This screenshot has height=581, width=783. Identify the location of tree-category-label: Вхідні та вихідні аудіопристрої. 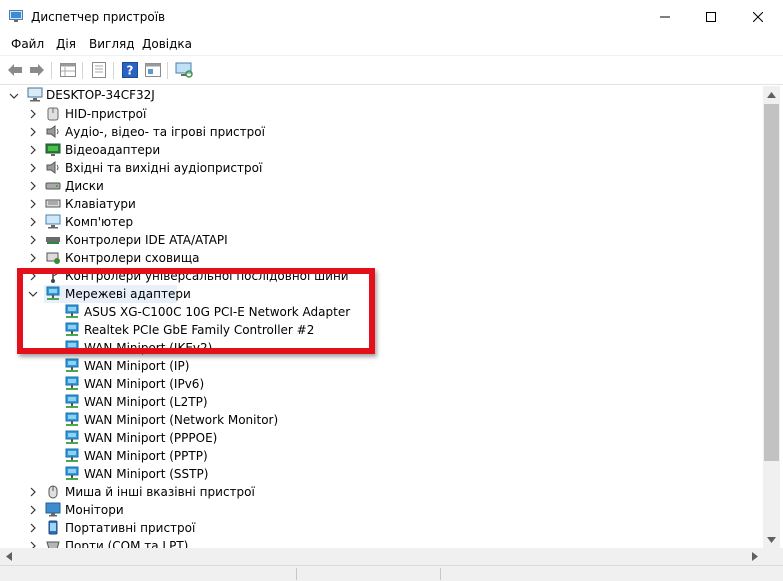
(163, 168).